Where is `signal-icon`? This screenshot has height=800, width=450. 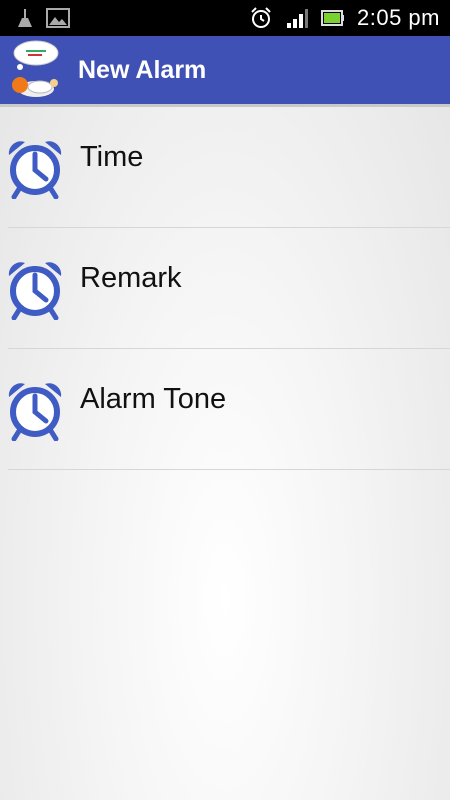
signal-icon is located at coordinates (297, 18).